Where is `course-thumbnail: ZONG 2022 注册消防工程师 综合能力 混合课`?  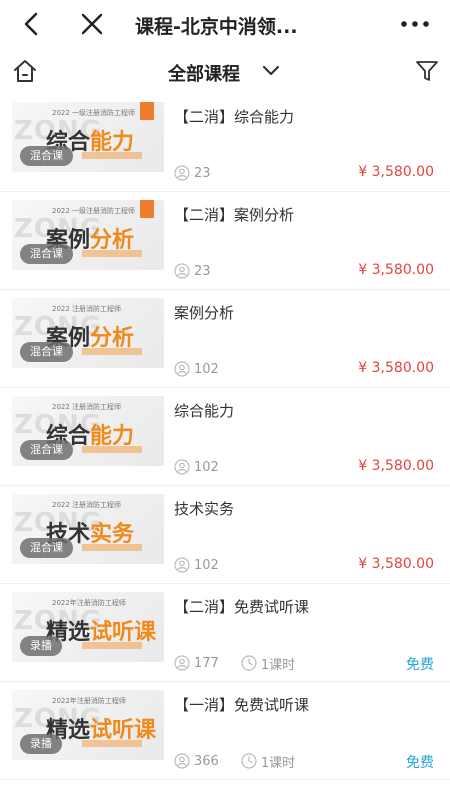
course-thumbnail: ZONG 2022 注册消防工程师 综合能力 混合课 is located at coordinates (88, 431).